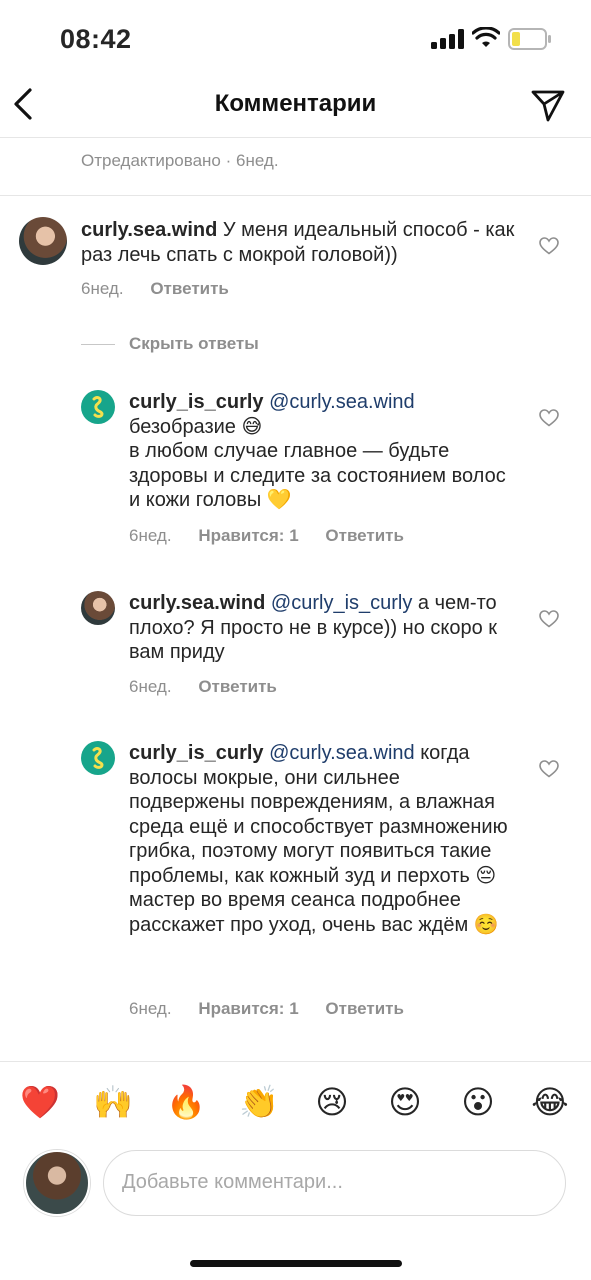  I want to click on wifi-icon, so click(486, 37).